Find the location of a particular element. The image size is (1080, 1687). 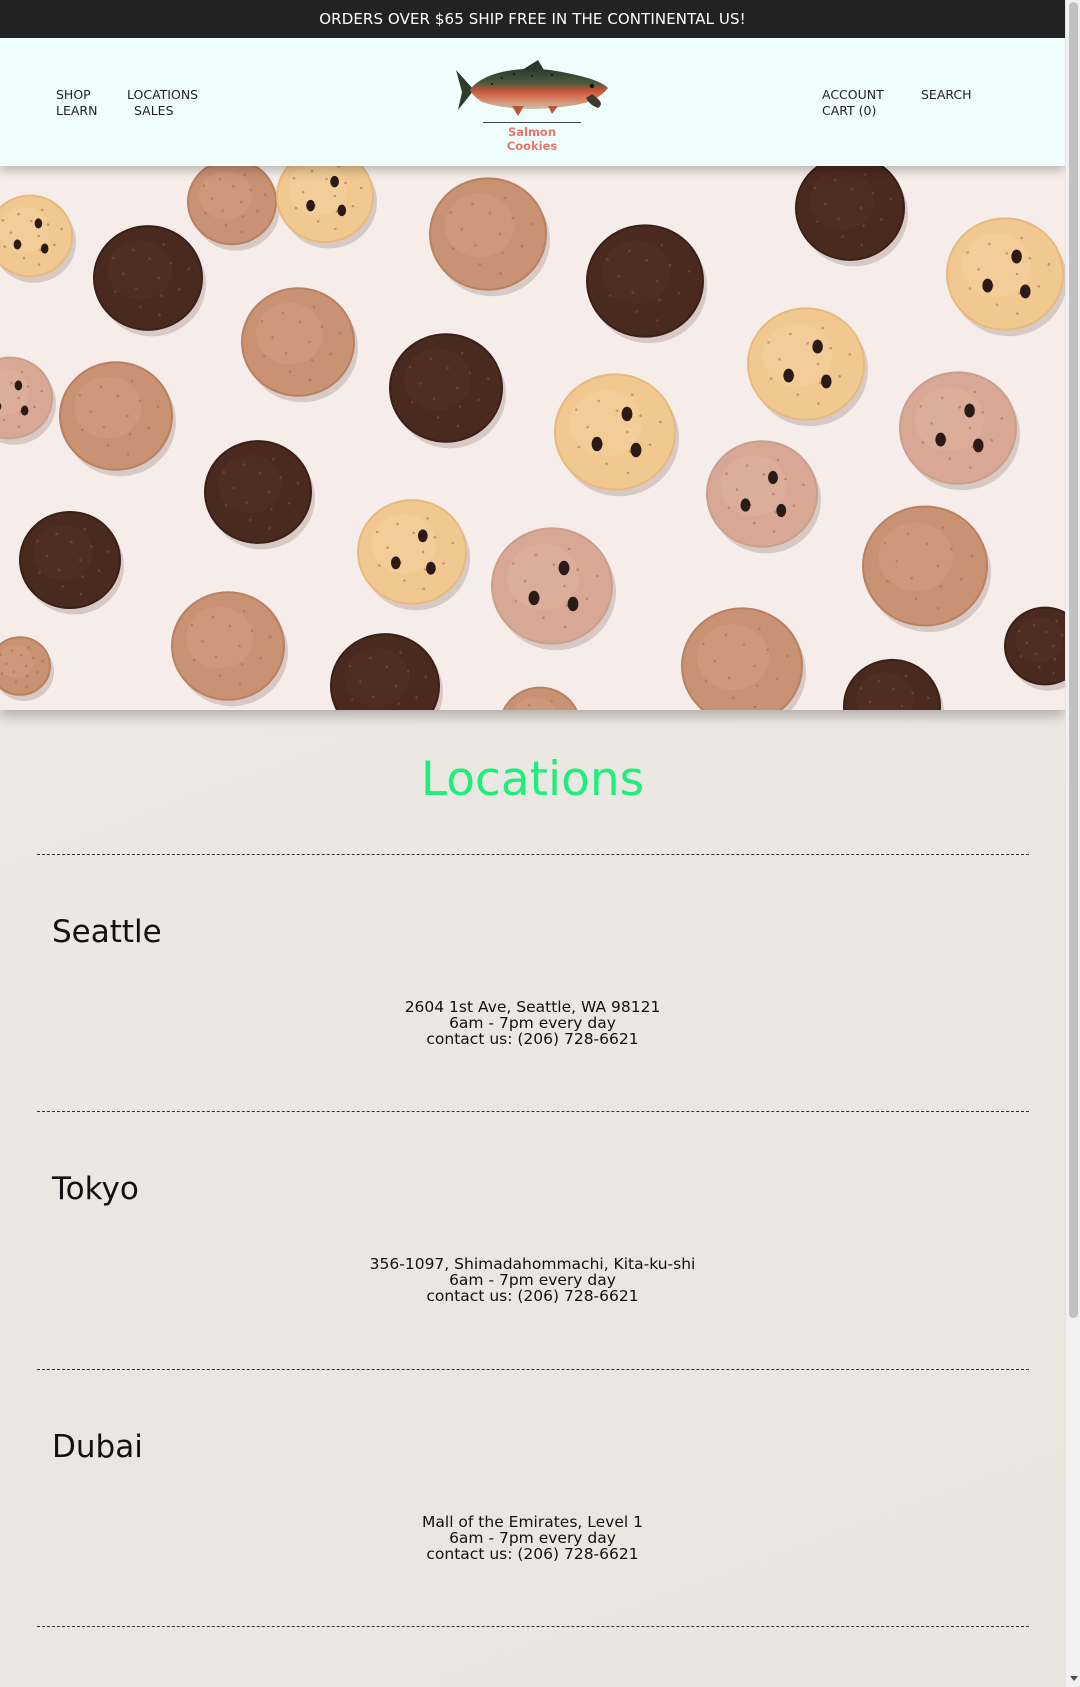

location-address: 356-1097, Shimadahommachi, Kita-ku-shi is located at coordinates (532, 1264).